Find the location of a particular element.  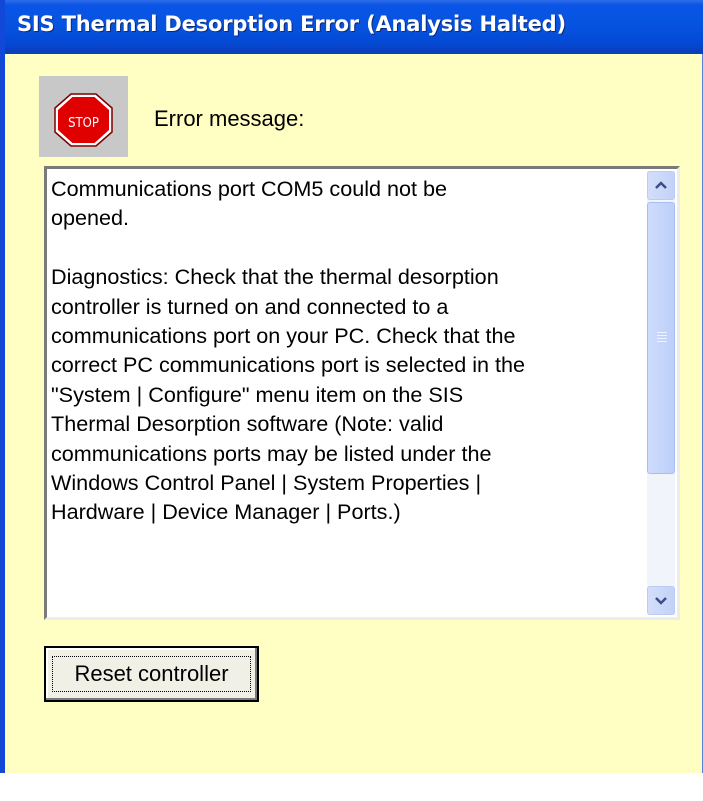

error-message-label: Error message: is located at coordinates (229, 118).